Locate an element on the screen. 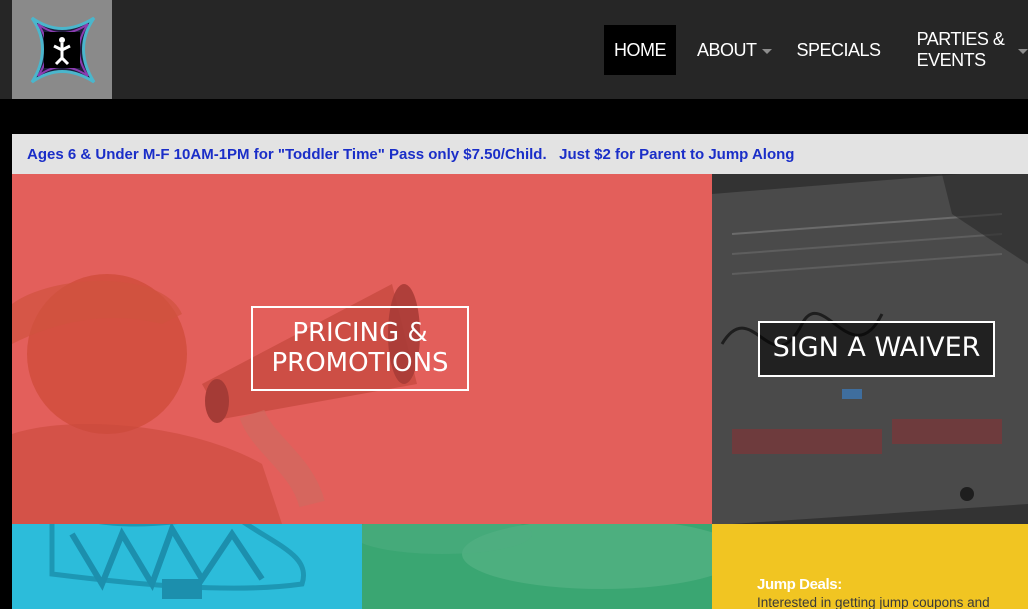 This screenshot has height=609, width=1028. main-nav: HOME ABOUT SPECIALS PARTIES & EVENTS is located at coordinates (816, 50).